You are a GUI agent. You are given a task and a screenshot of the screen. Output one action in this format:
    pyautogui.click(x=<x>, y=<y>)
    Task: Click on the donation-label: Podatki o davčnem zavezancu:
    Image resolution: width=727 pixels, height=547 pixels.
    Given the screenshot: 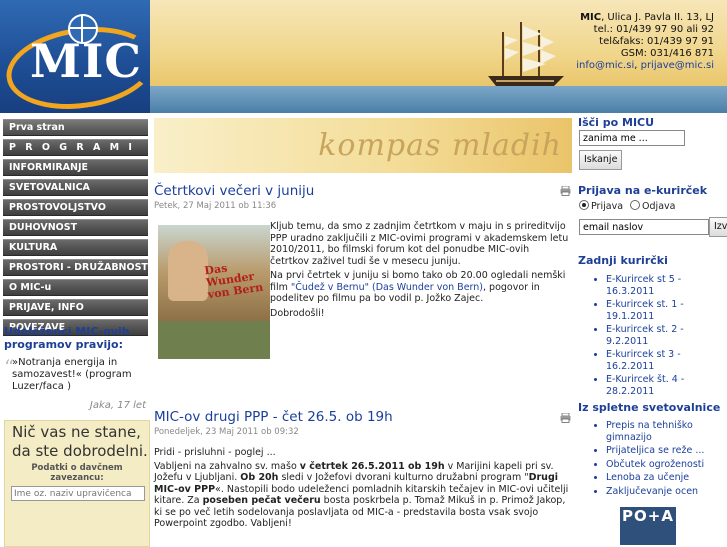 What is the action you would take?
    pyautogui.click(x=77, y=473)
    